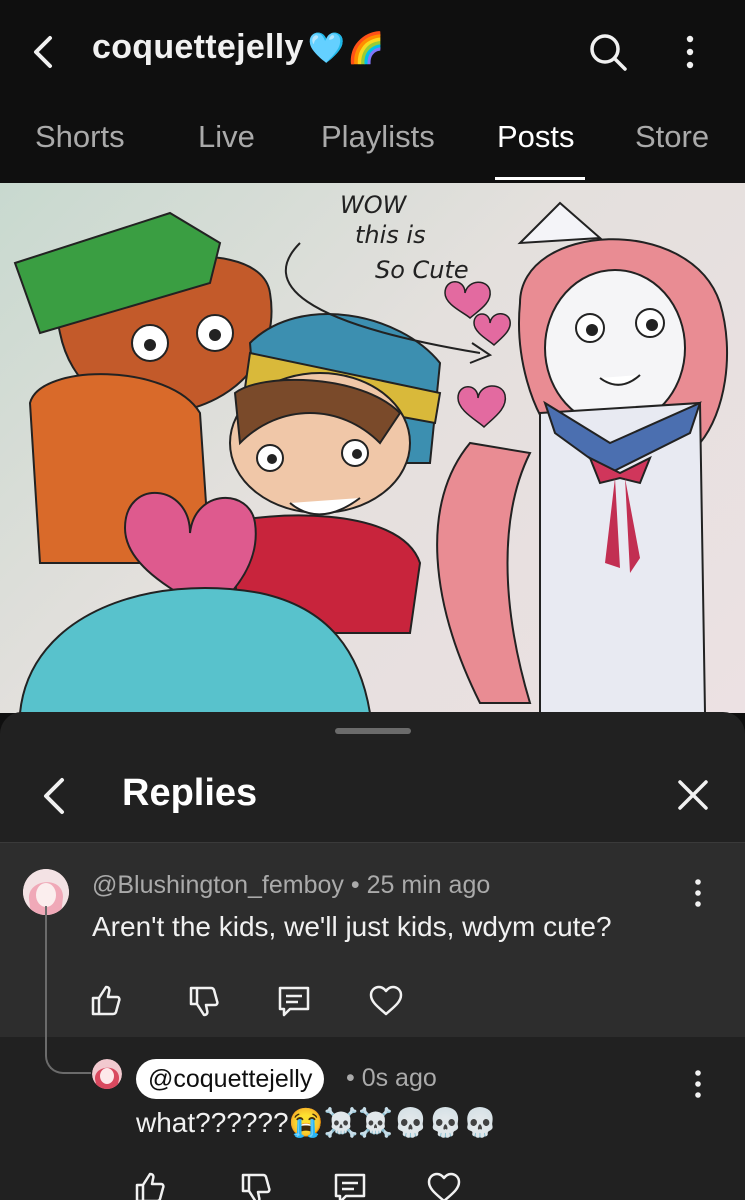 This screenshot has width=745, height=1200. What do you see at coordinates (366, 48) in the screenshot?
I see `rainbow-emoji: 🌈` at bounding box center [366, 48].